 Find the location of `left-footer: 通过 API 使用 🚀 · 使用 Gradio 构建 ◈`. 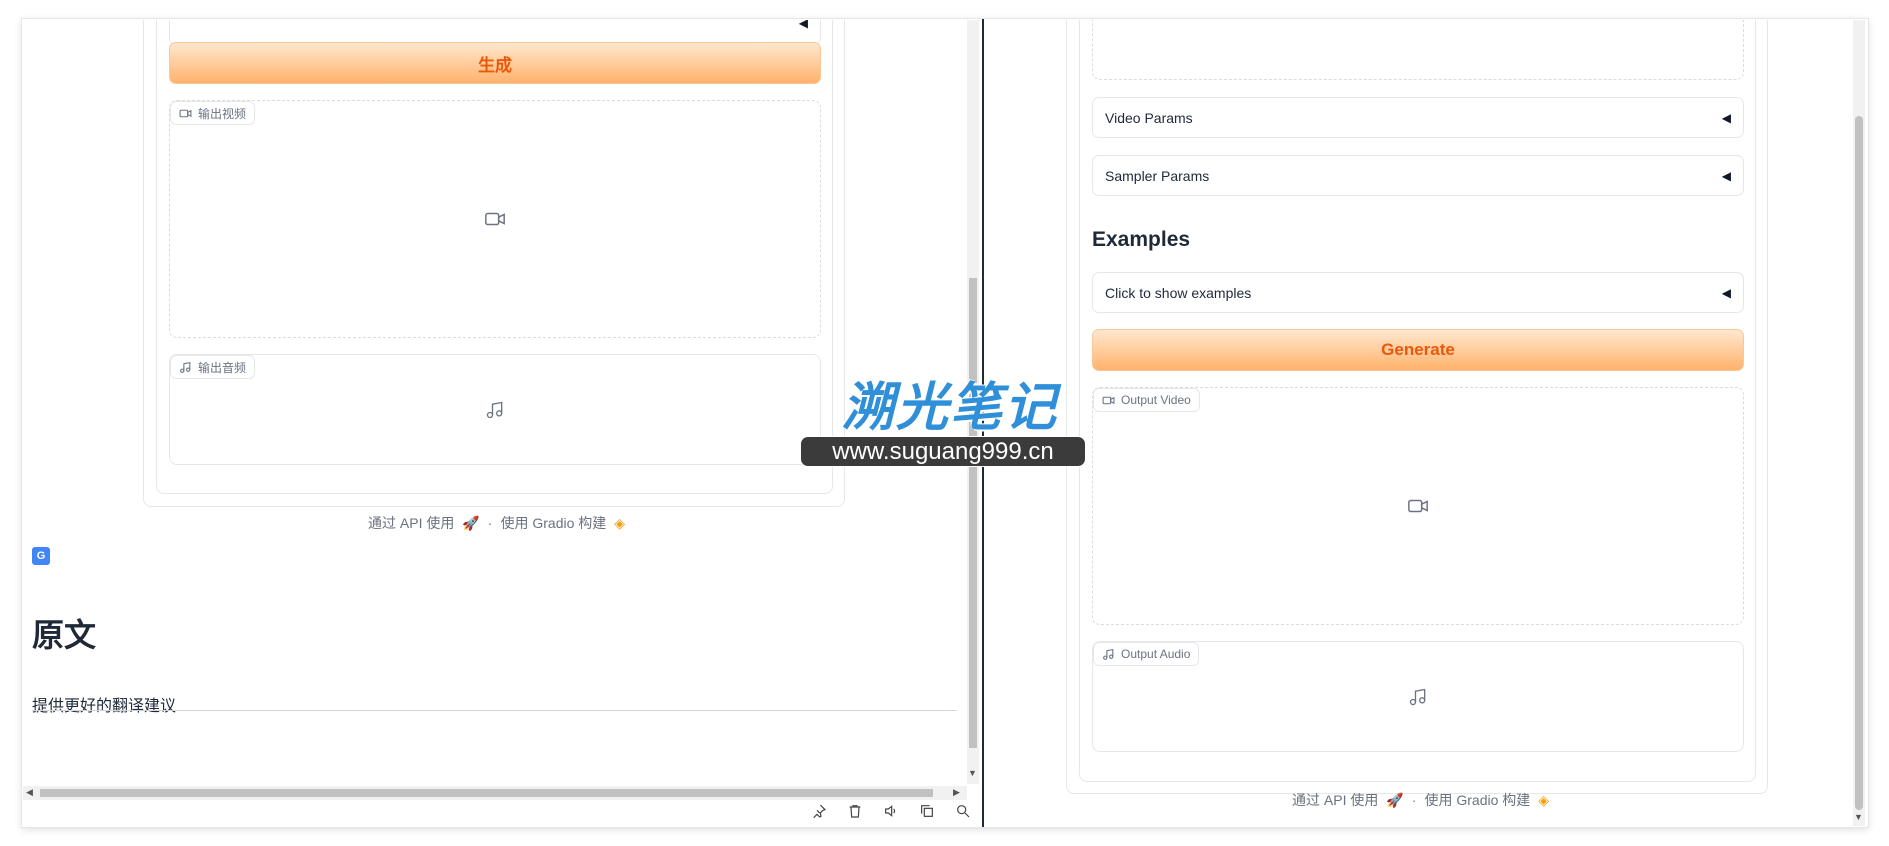

left-footer: 通过 API 使用 🚀 · 使用 Gradio 构建 ◈ is located at coordinates (496, 523).